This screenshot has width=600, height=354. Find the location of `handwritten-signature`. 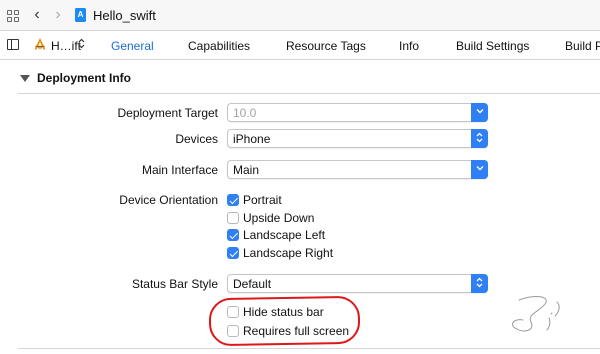

handwritten-signature is located at coordinates (536, 314).